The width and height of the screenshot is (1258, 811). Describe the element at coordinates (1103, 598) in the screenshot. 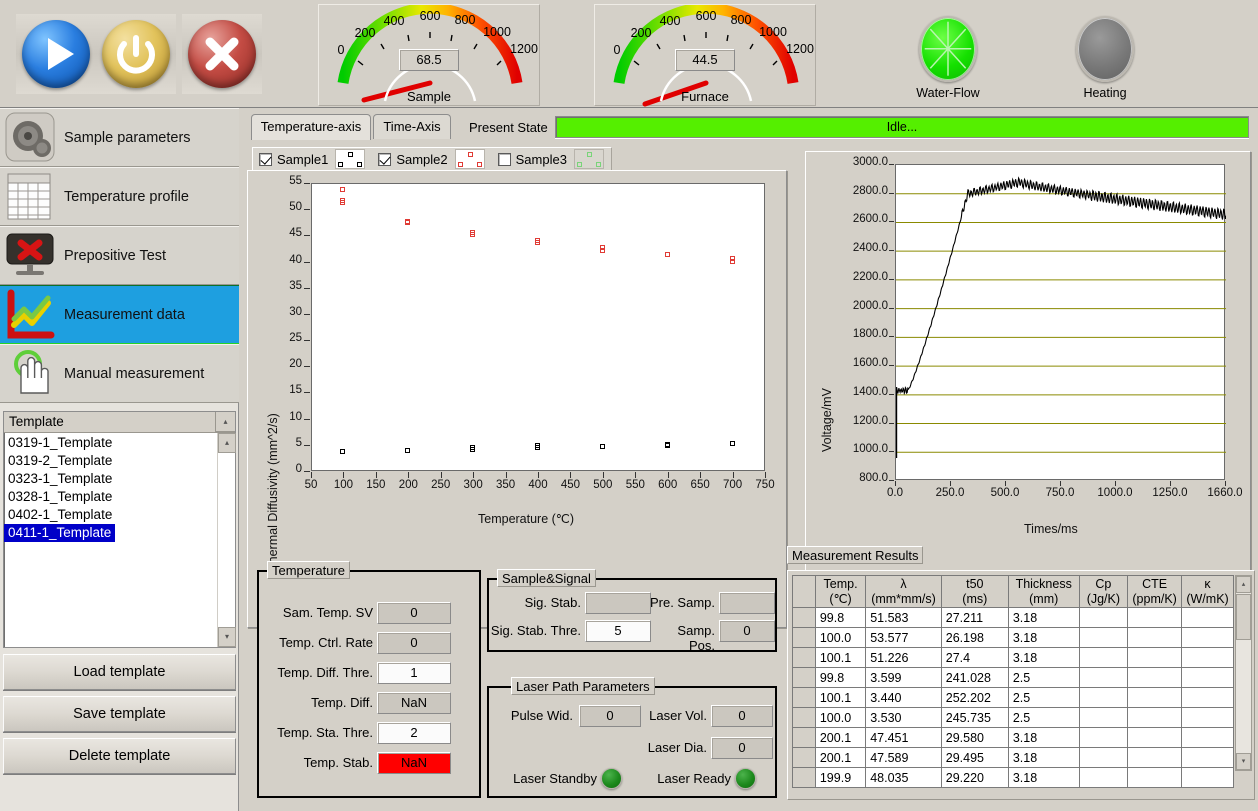

I see `col-header-unit: (Jg/K)` at that location.